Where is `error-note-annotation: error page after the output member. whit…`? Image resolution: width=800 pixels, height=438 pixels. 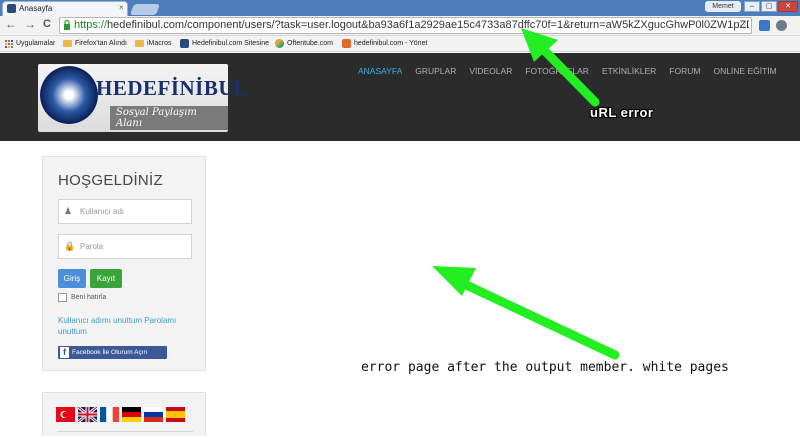
error-note-annotation: error page after the output member. whit… is located at coordinates (545, 367).